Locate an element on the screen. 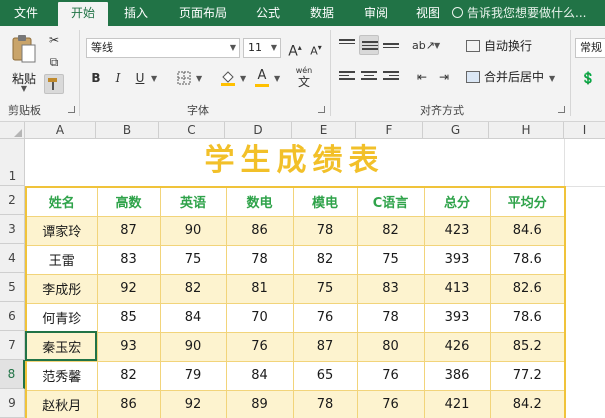 The height and width of the screenshot is (418, 605). cell-calculus: 高数 is located at coordinates (128, 201).